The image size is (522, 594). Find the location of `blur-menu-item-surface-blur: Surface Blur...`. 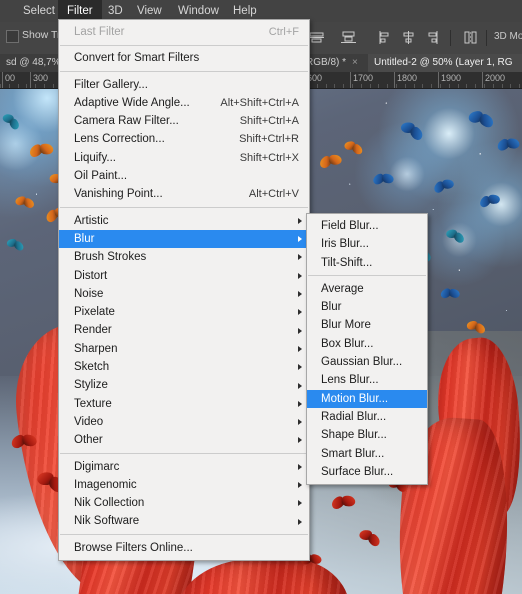

blur-menu-item-surface-blur: Surface Blur... is located at coordinates (367, 472).